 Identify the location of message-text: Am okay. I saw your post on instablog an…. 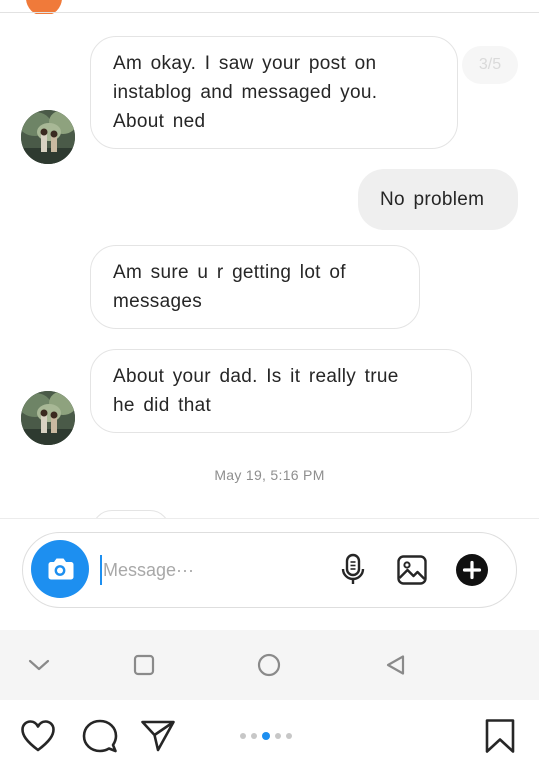
(245, 92).